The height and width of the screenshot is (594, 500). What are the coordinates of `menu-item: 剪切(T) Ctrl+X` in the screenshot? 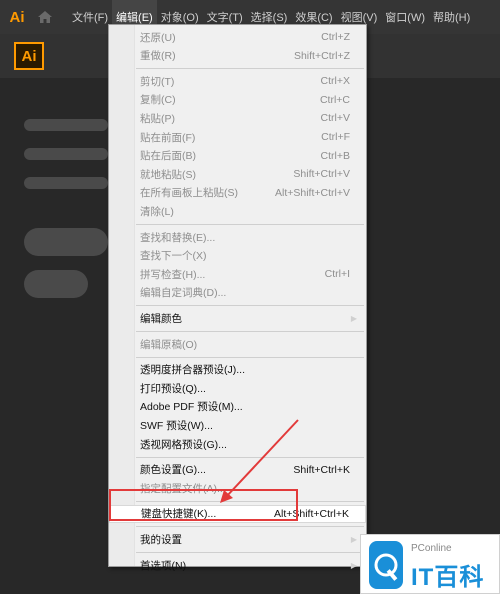 It's located at (237, 81).